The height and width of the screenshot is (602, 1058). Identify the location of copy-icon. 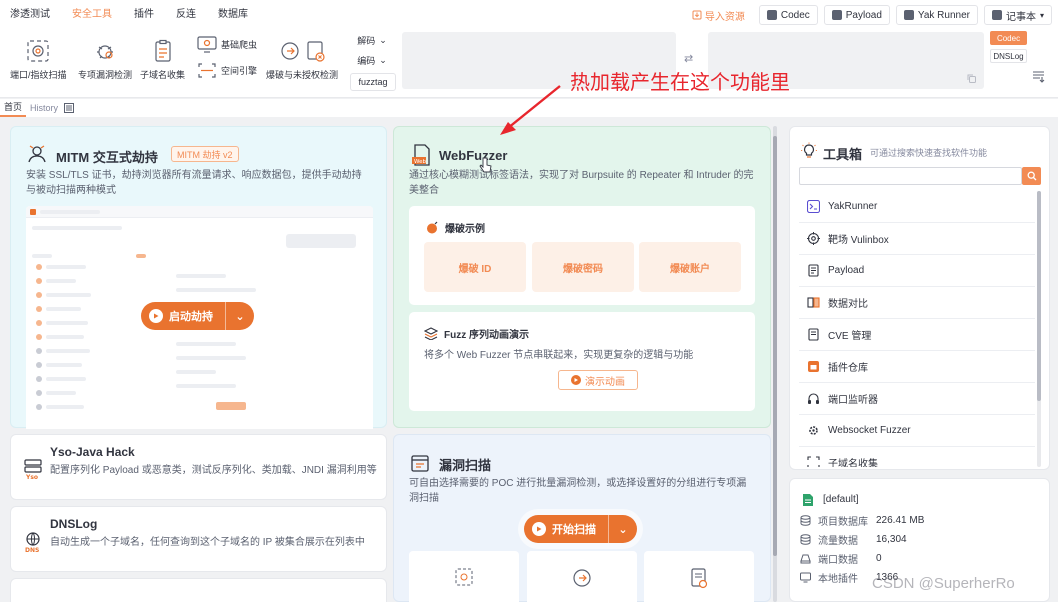
(971, 78).